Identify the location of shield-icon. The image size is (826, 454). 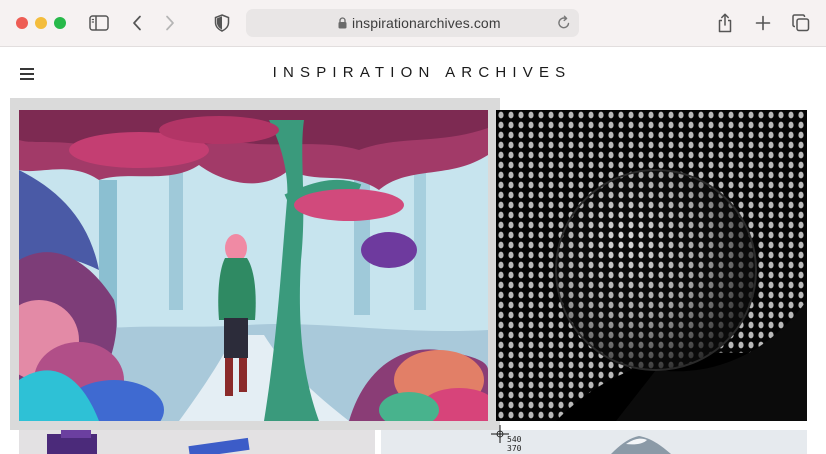
(222, 23).